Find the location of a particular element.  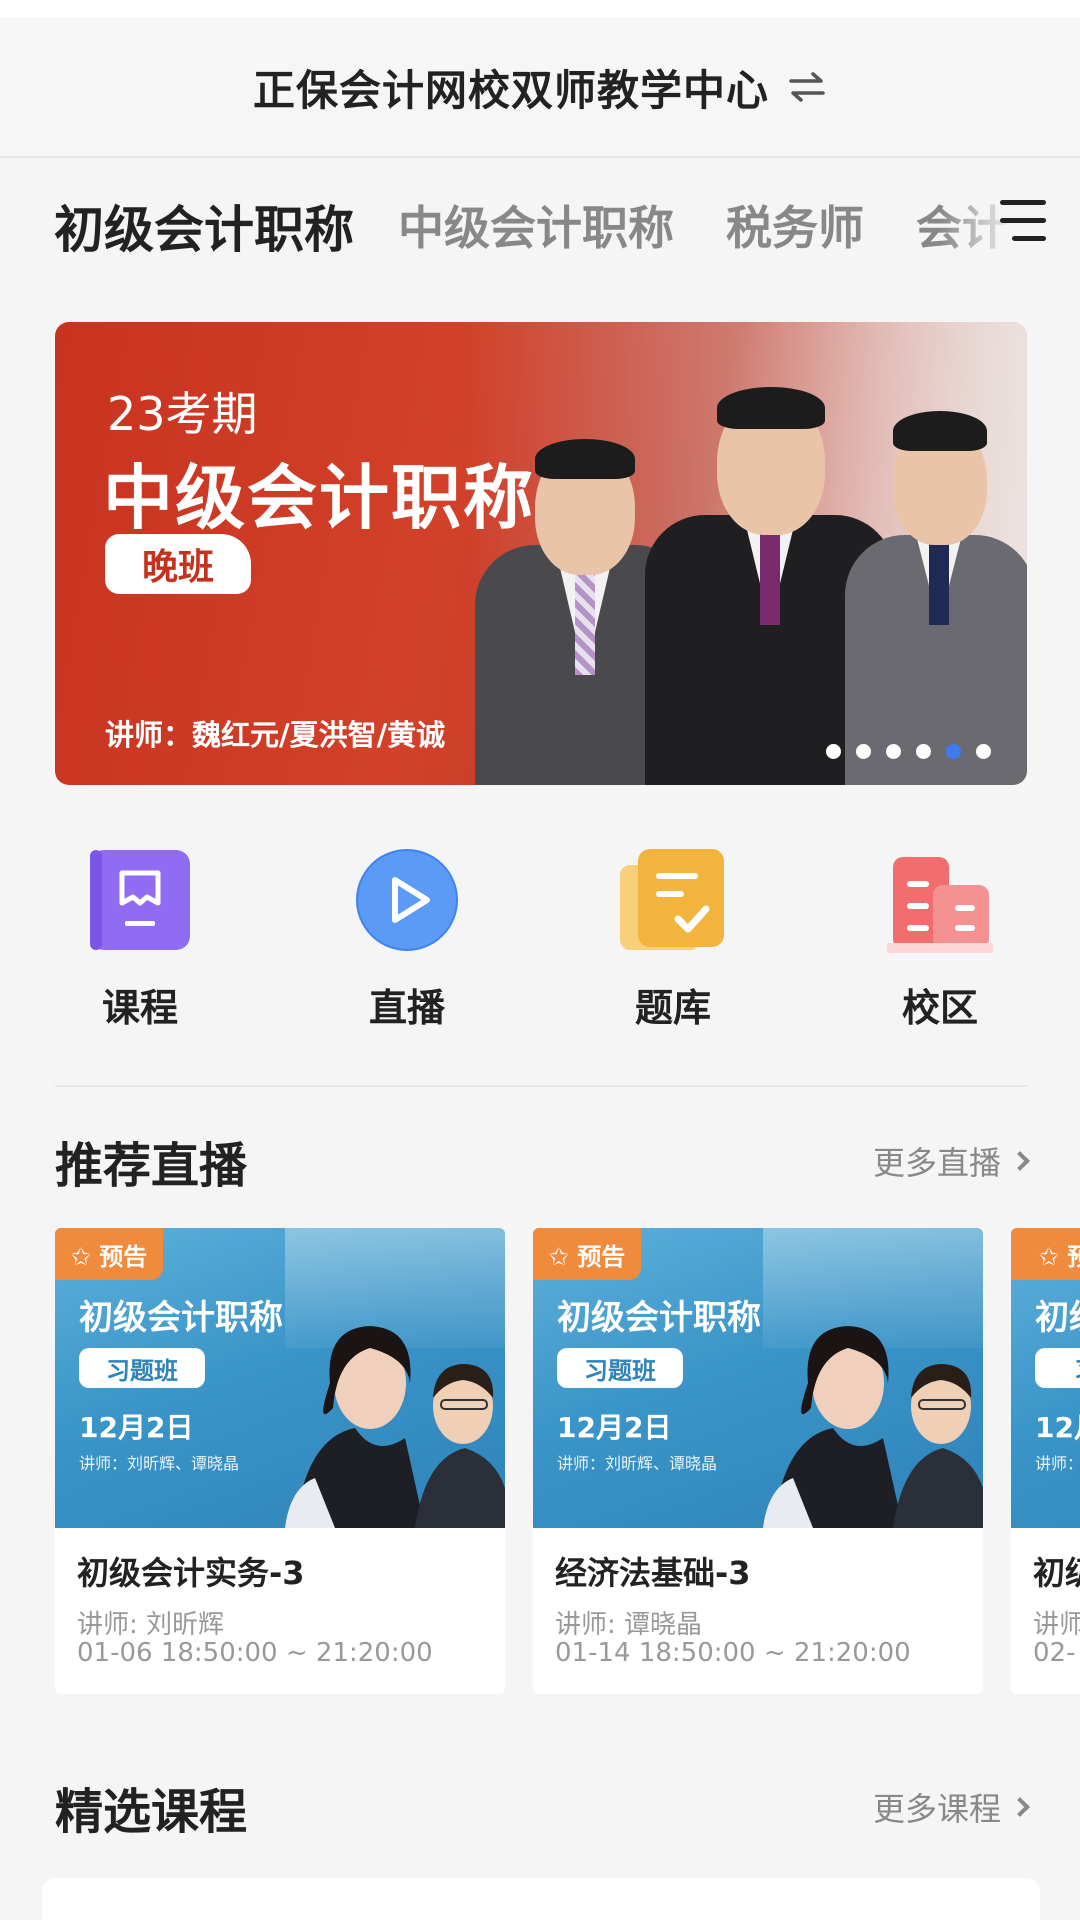

tab-intermediate-accounting: 中级会计职称 is located at coordinates (536, 225).